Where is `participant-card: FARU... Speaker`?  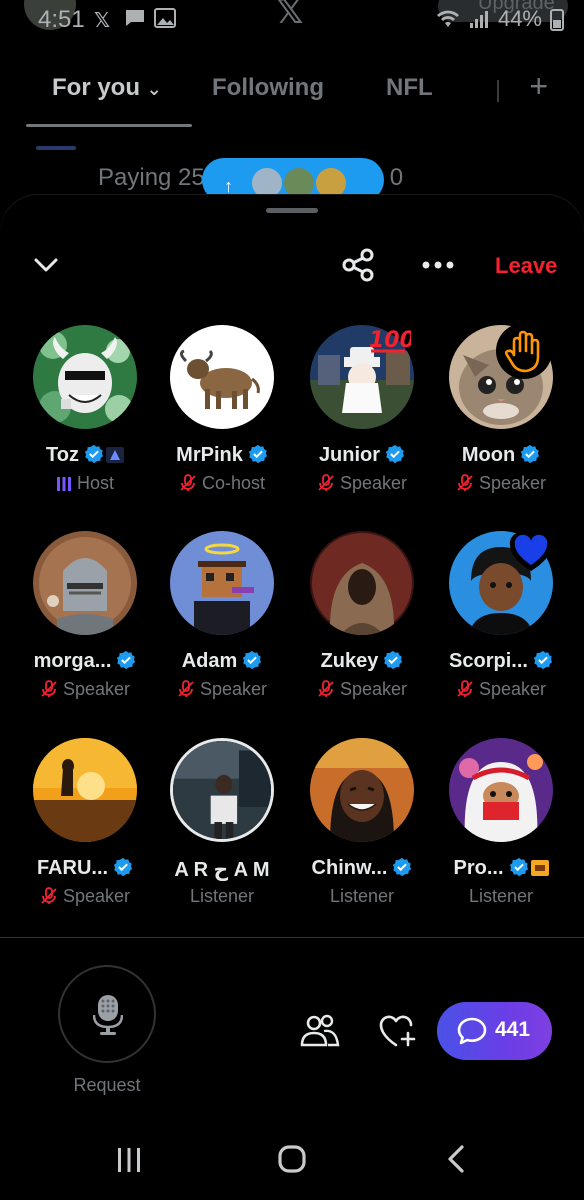
participant-card: FARU... Speaker is located at coordinates (85, 838).